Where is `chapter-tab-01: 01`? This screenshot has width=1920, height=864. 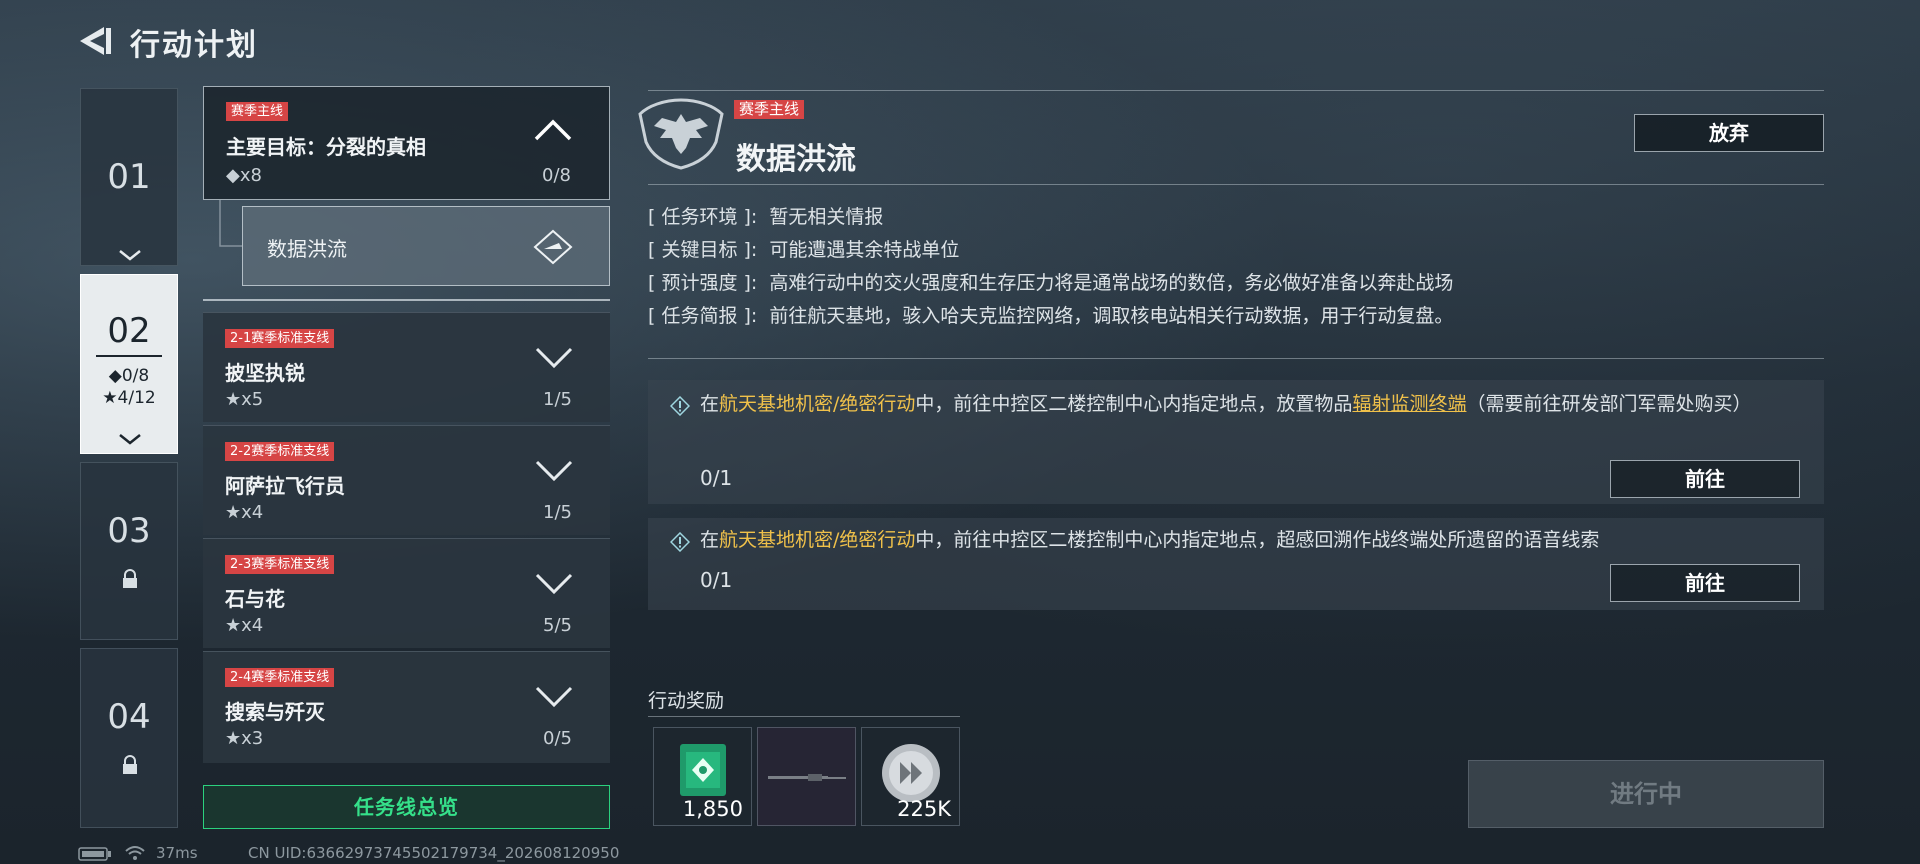 chapter-tab-01: 01 is located at coordinates (129, 177).